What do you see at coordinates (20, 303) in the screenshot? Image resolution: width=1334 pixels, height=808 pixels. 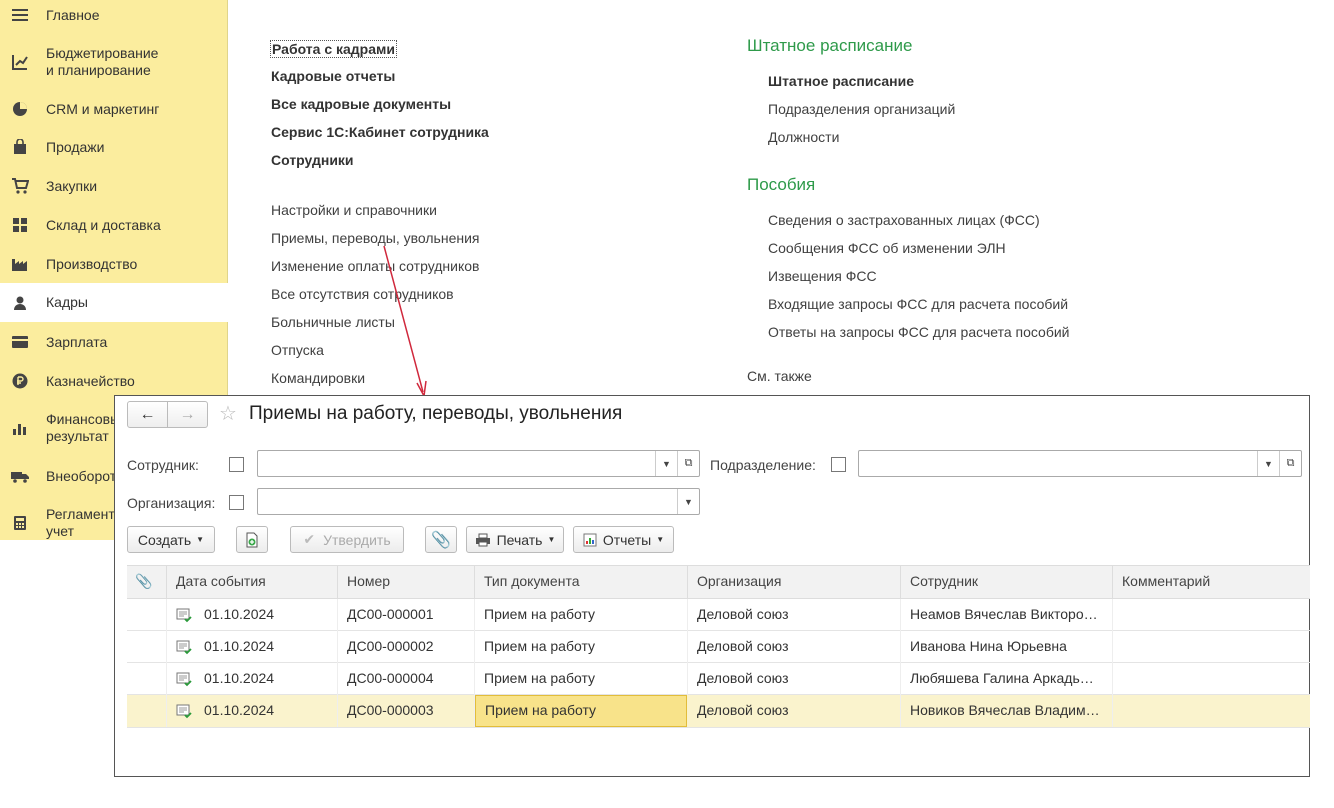 I see `person-icon` at bounding box center [20, 303].